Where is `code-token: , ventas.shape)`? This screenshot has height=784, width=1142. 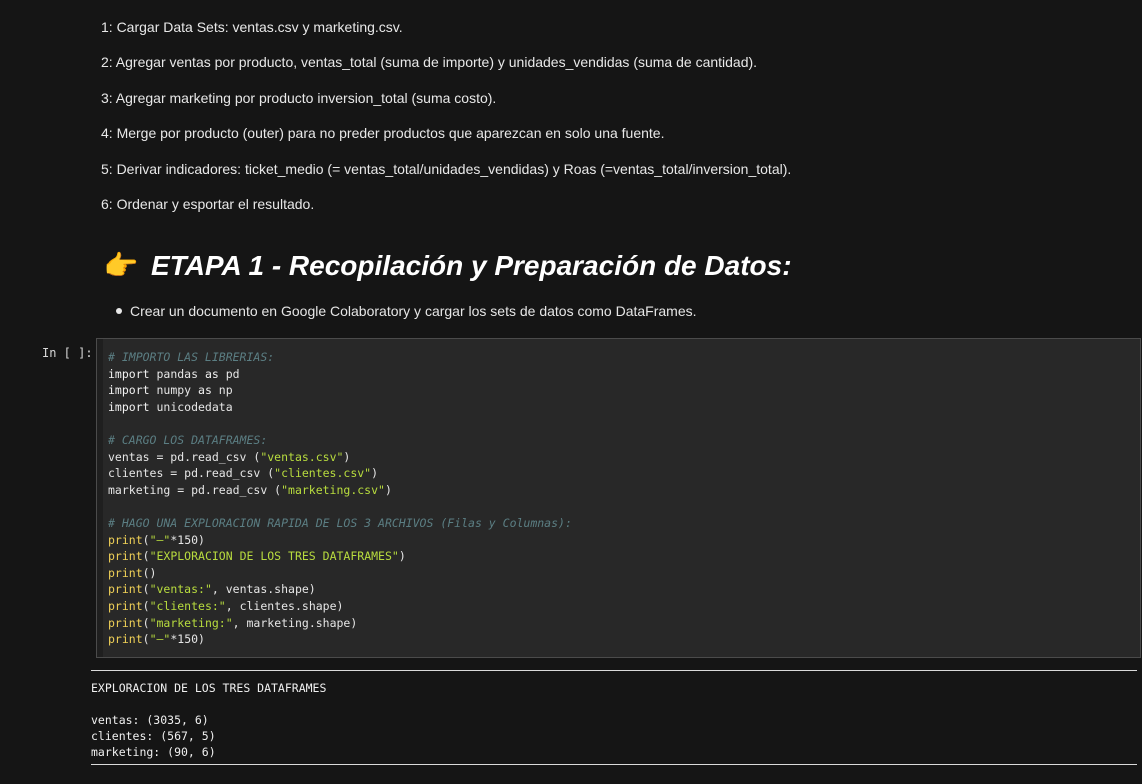
code-token: , ventas.shape) is located at coordinates (263, 589).